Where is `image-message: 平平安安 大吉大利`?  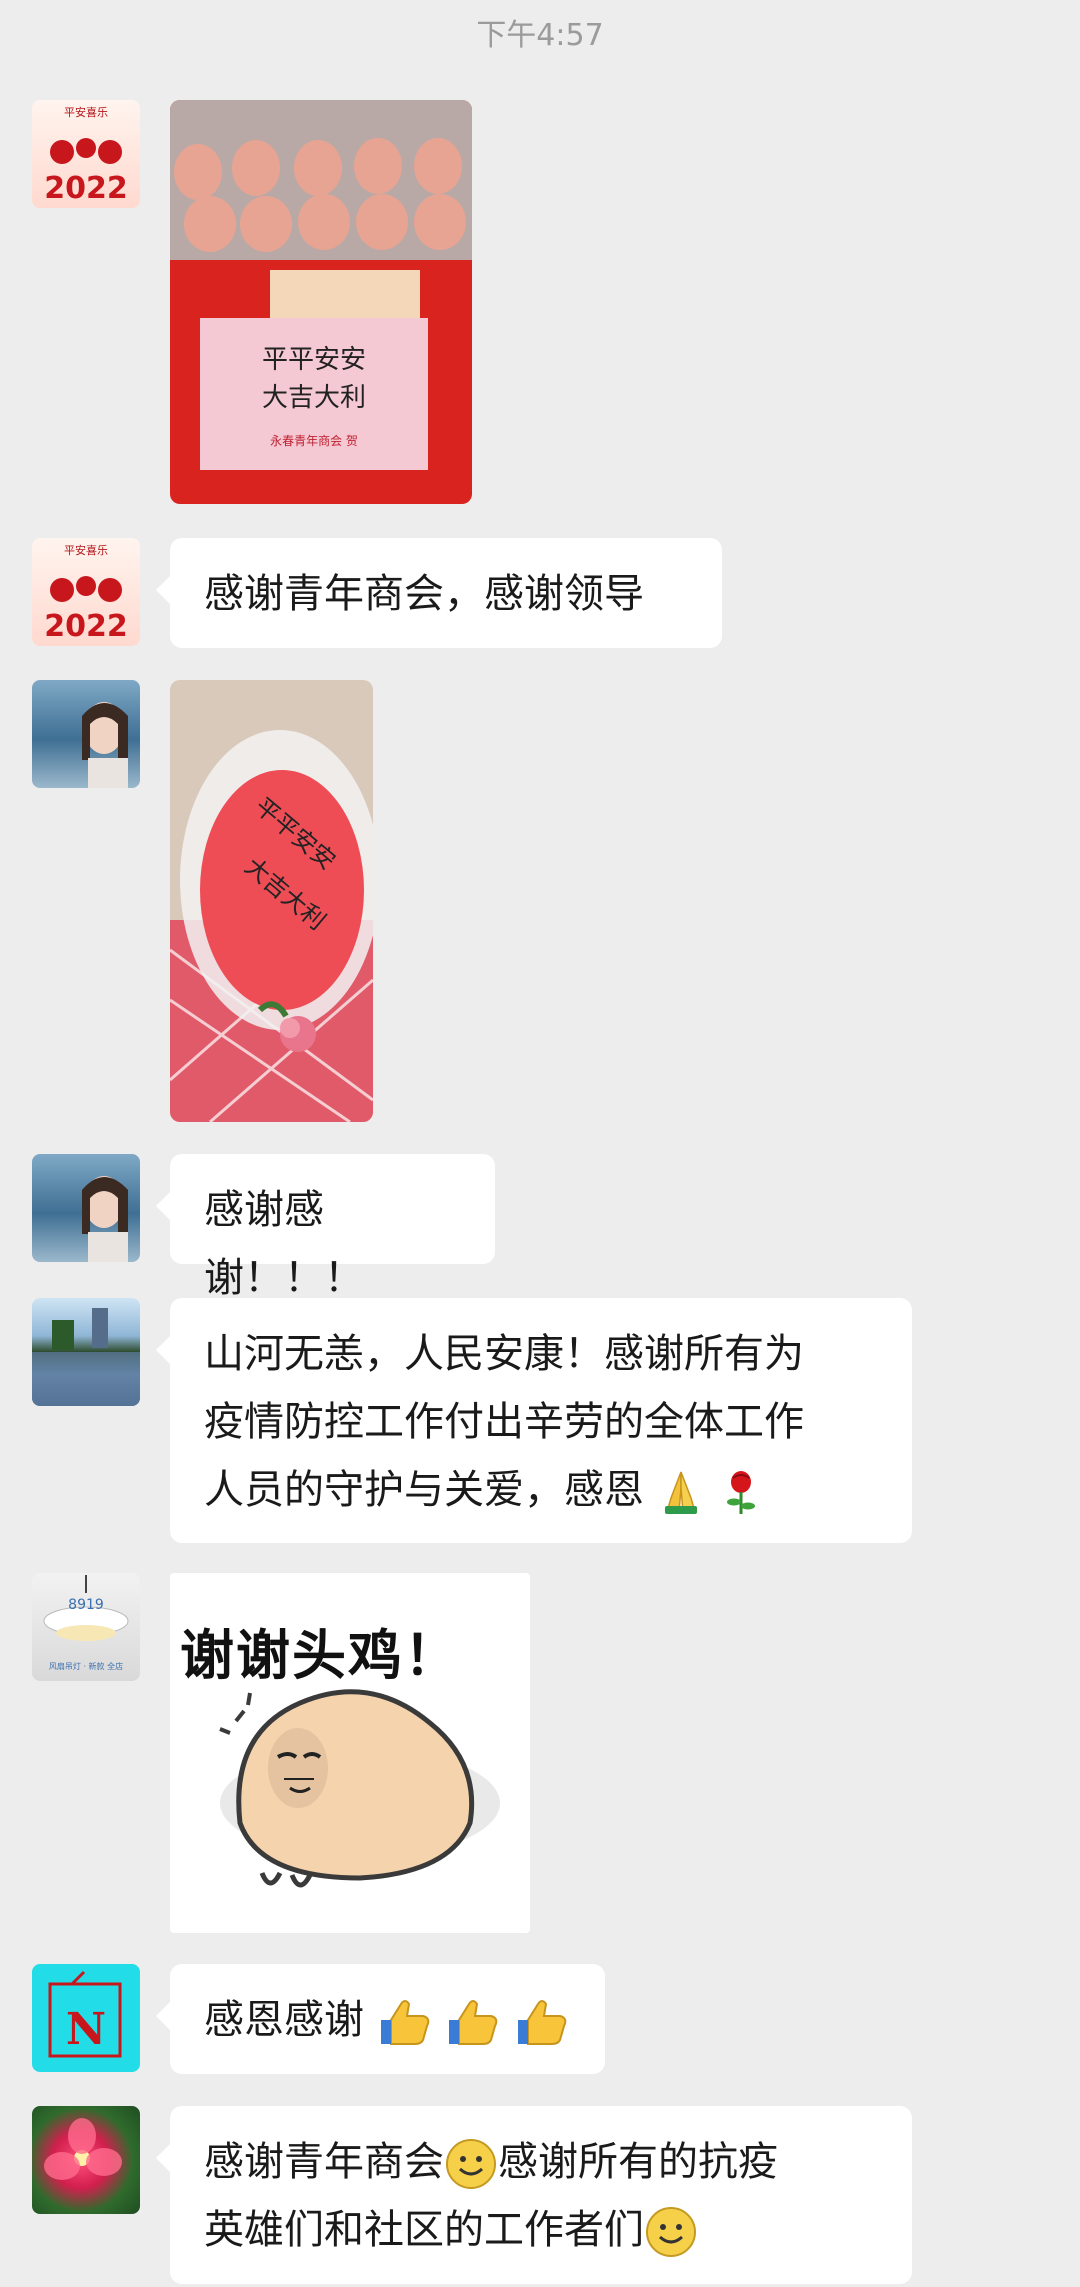 image-message: 平平安安 大吉大利 is located at coordinates (271, 901).